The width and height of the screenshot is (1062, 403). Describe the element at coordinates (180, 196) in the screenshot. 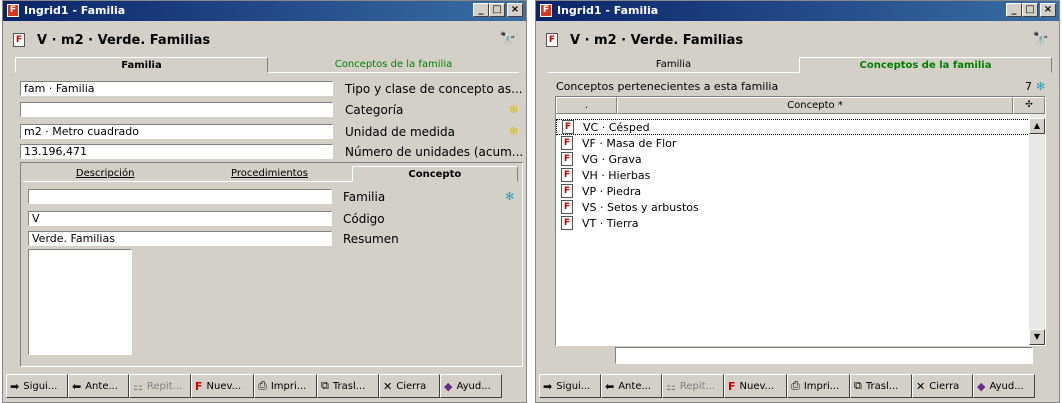

I see `familia-field` at that location.